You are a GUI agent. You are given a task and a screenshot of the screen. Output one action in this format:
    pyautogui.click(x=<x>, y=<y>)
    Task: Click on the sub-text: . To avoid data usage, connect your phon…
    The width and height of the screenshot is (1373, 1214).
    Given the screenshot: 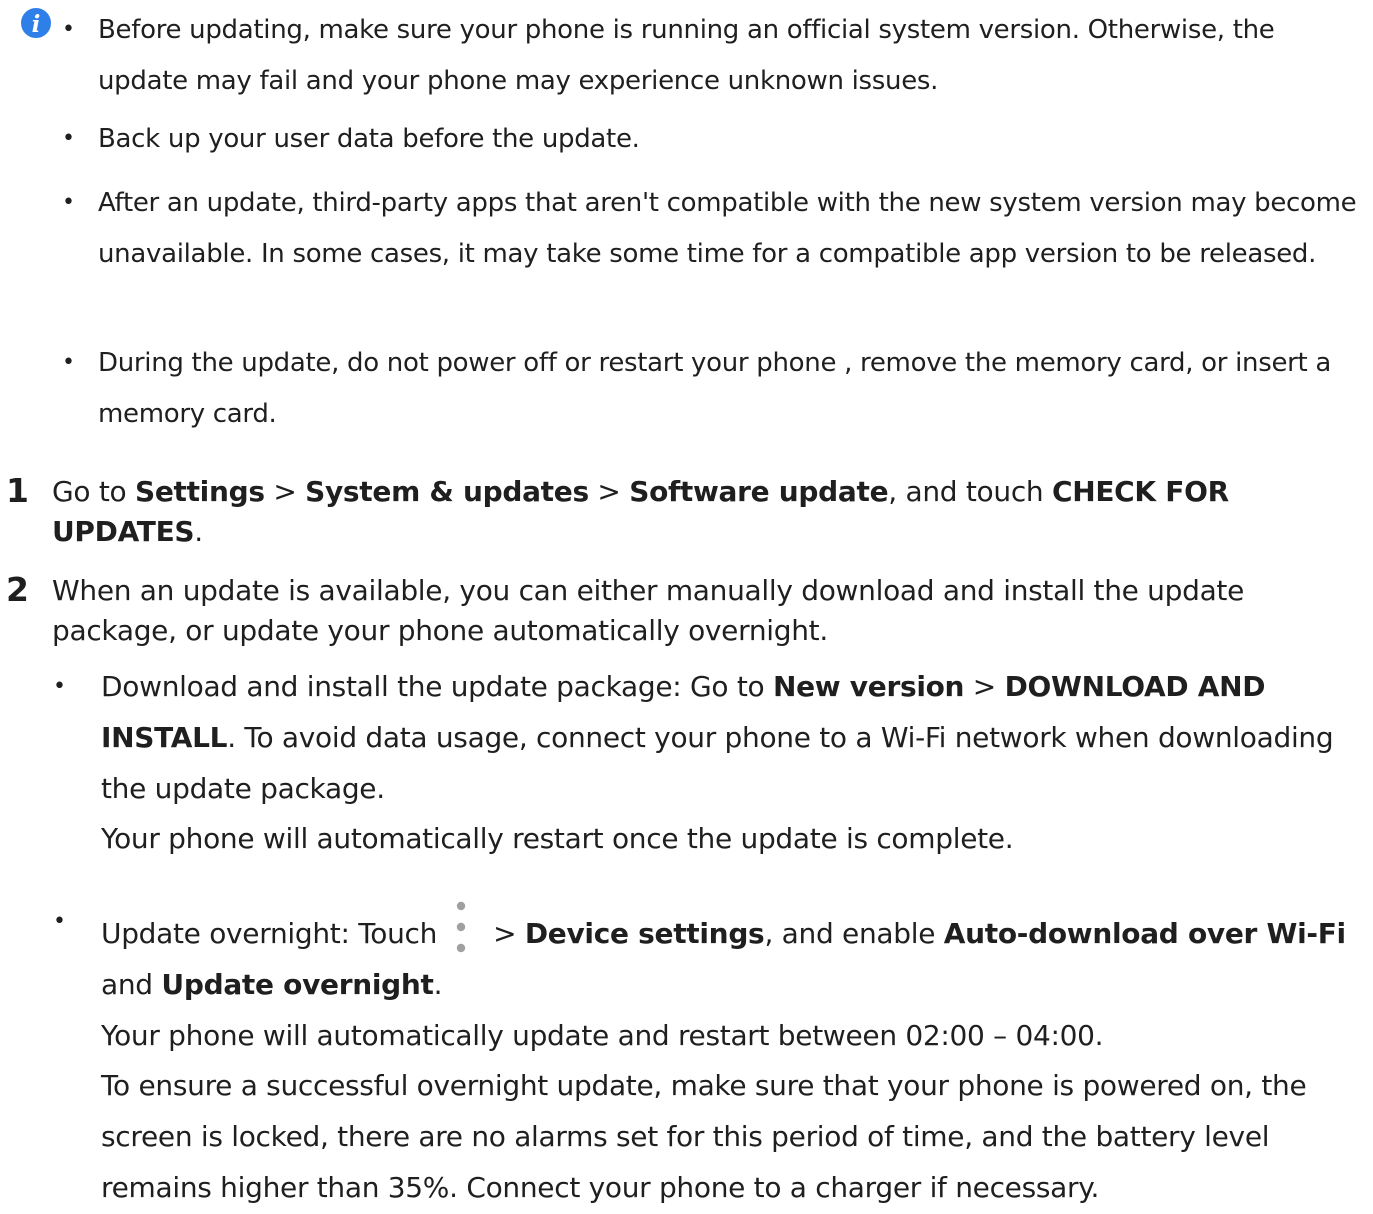 What is the action you would take?
    pyautogui.click(x=717, y=762)
    